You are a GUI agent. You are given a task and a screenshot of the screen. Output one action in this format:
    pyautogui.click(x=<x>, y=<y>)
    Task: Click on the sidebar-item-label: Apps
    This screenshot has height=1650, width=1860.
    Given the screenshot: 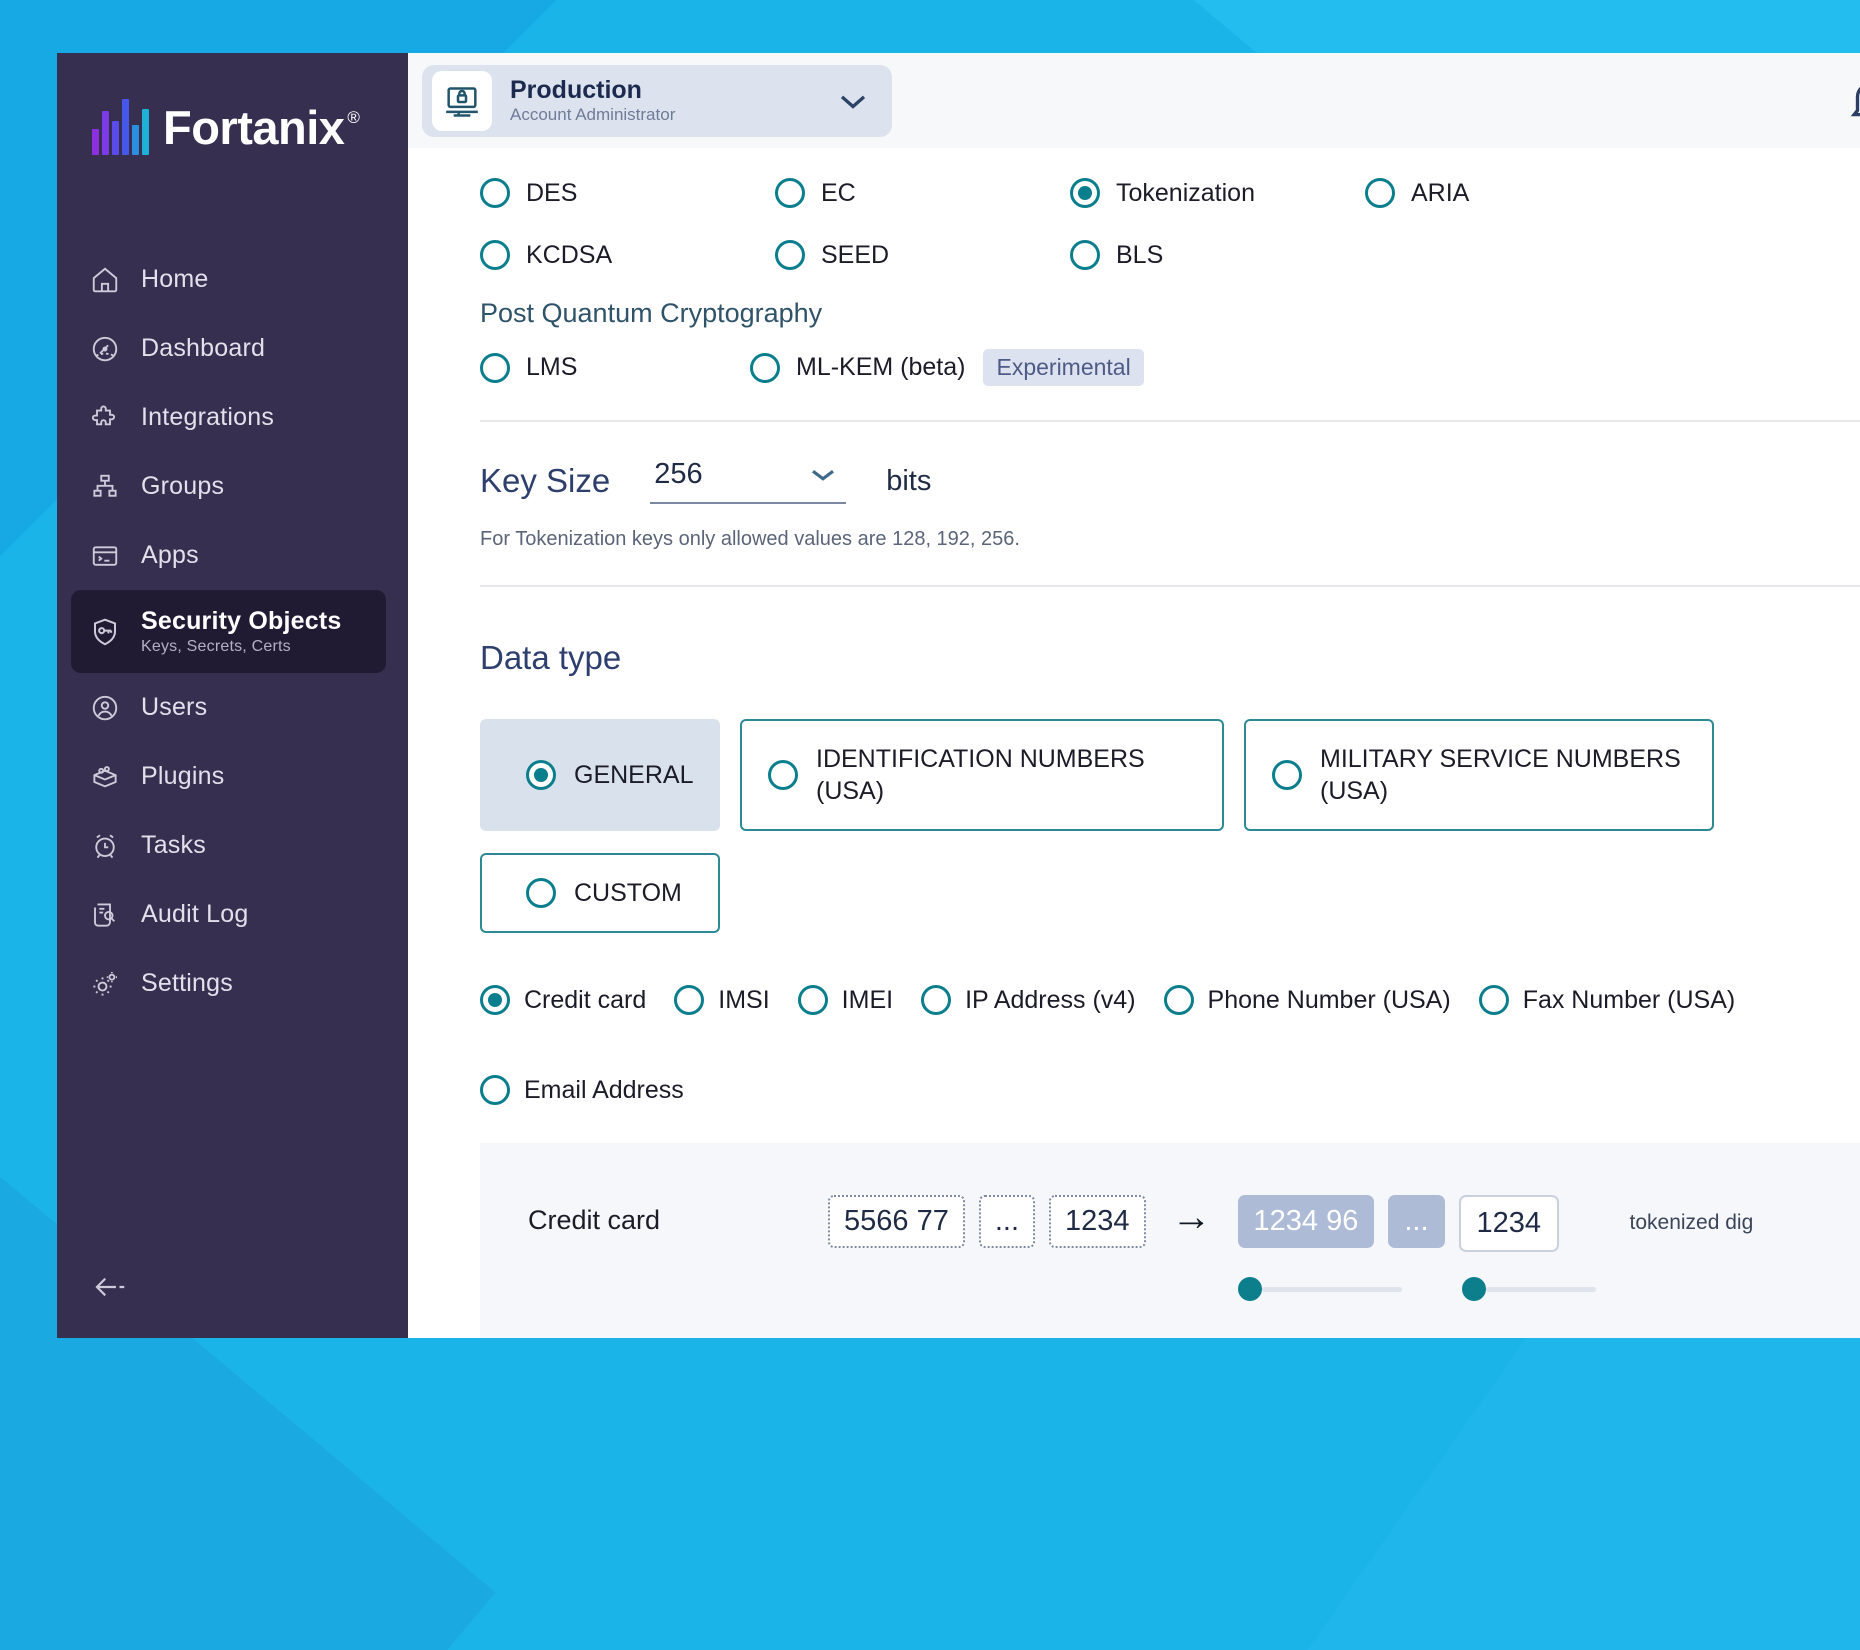 What is the action you would take?
    pyautogui.click(x=170, y=555)
    